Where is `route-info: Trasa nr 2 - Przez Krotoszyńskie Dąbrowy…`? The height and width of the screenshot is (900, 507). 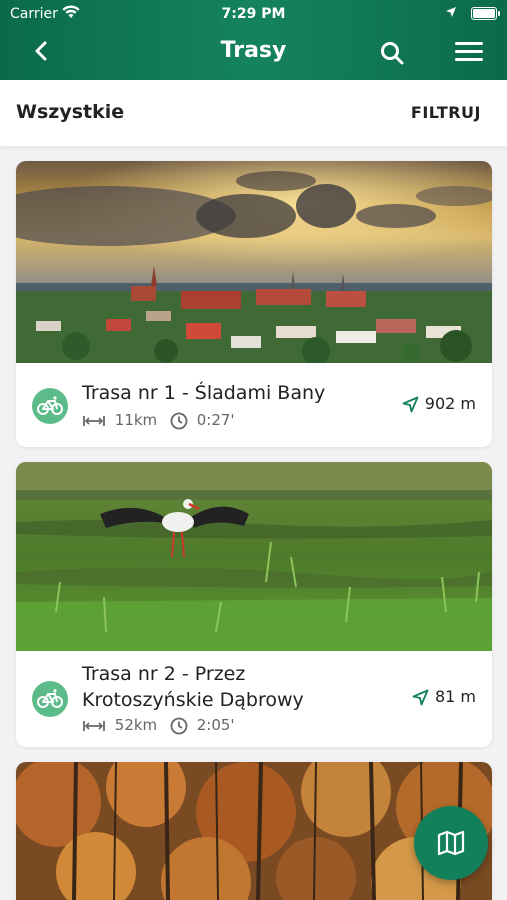 route-info: Trasa nr 2 - Przez Krotoszyńskie Dąbrowy… is located at coordinates (254, 699).